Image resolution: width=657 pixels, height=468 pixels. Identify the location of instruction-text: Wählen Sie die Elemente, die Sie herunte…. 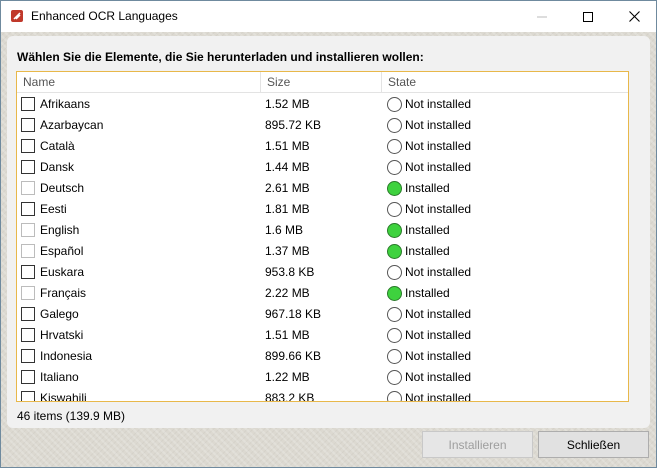
(220, 57).